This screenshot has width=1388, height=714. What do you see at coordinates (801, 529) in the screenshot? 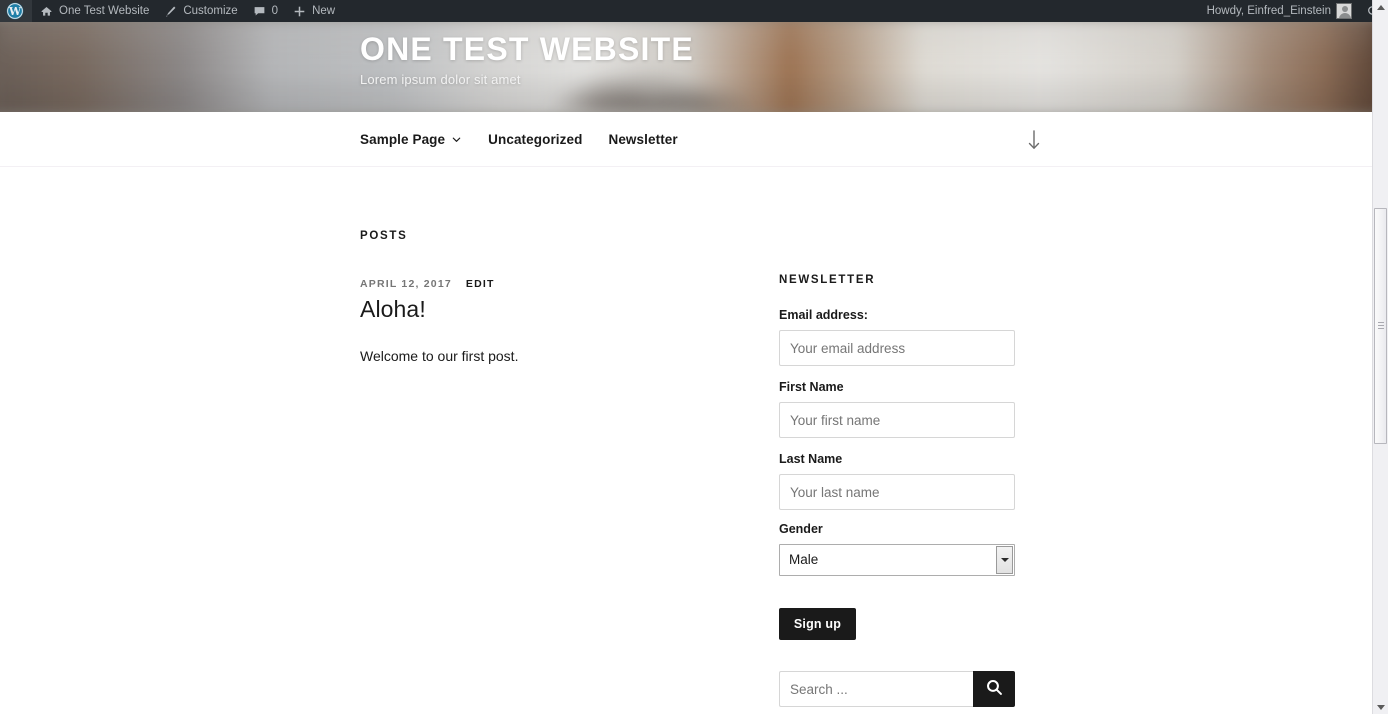
I see `gender-label: Gender` at bounding box center [801, 529].